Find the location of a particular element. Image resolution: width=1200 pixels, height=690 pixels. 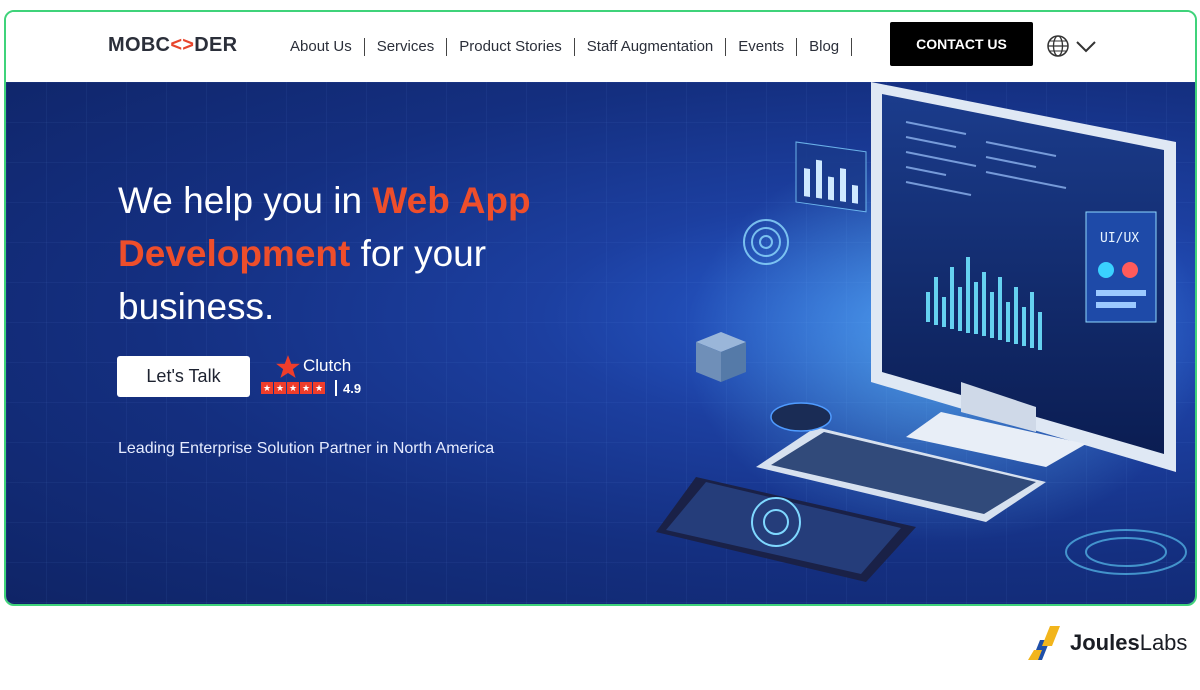

nav-item-blog: Blog is located at coordinates (825, 47).